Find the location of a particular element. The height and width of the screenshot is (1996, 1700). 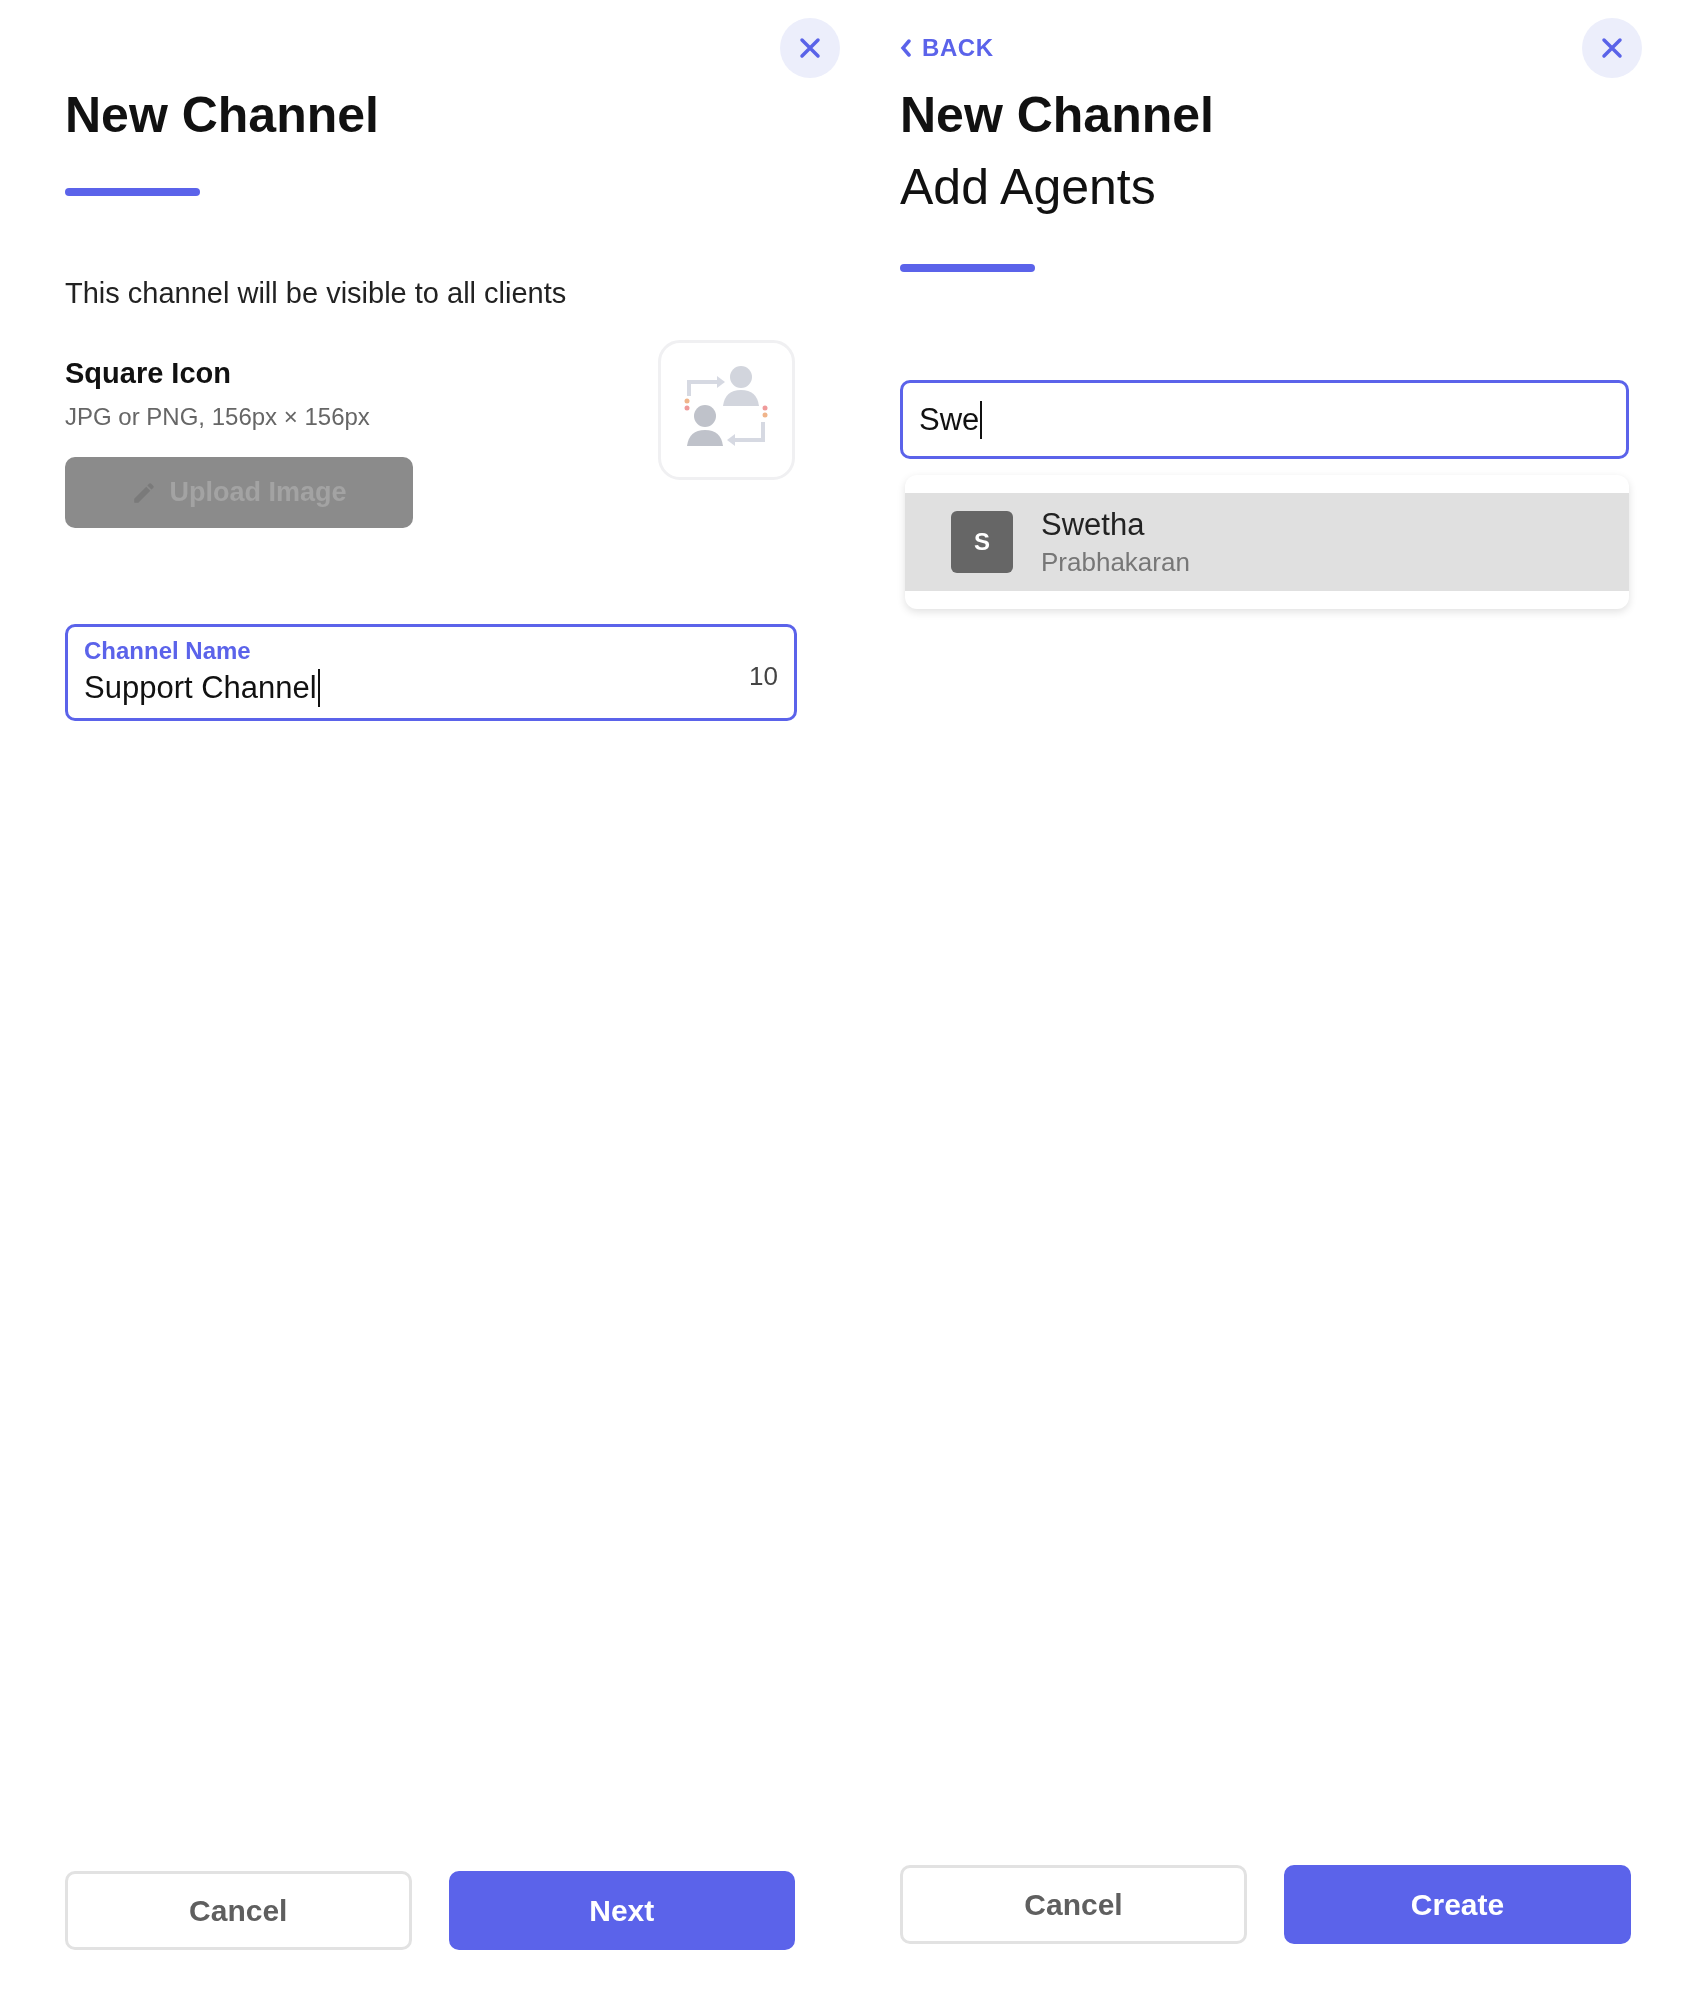

back-link: BACK is located at coordinates (947, 48).